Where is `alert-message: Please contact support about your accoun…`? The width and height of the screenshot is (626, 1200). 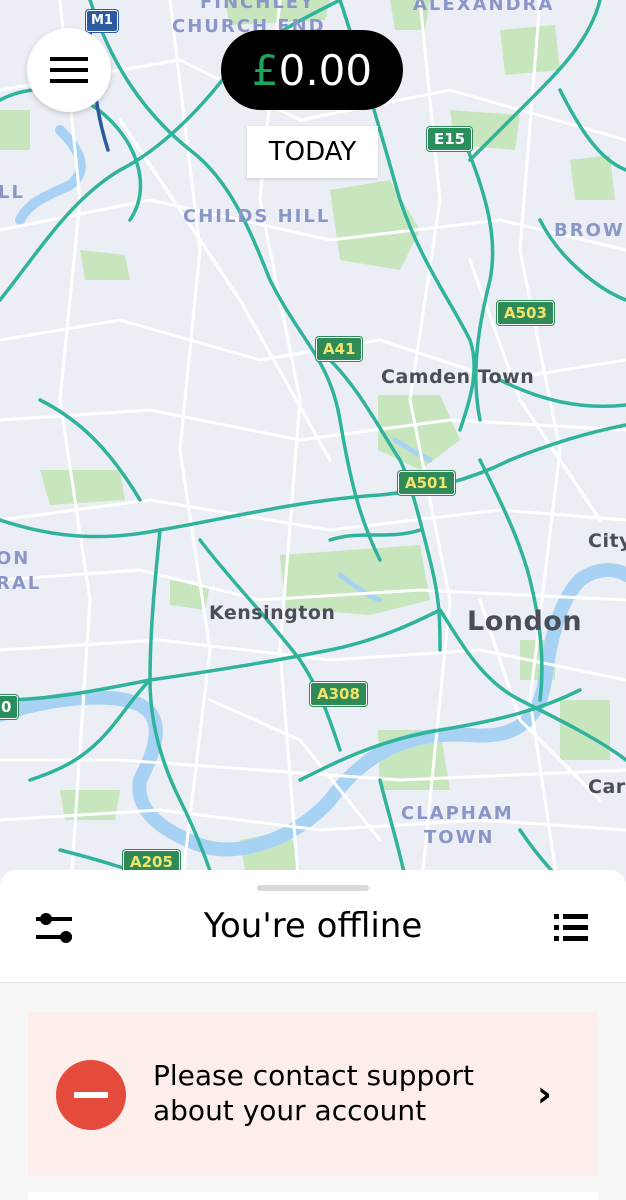
alert-message: Please contact support about your accoun… is located at coordinates (343, 1093).